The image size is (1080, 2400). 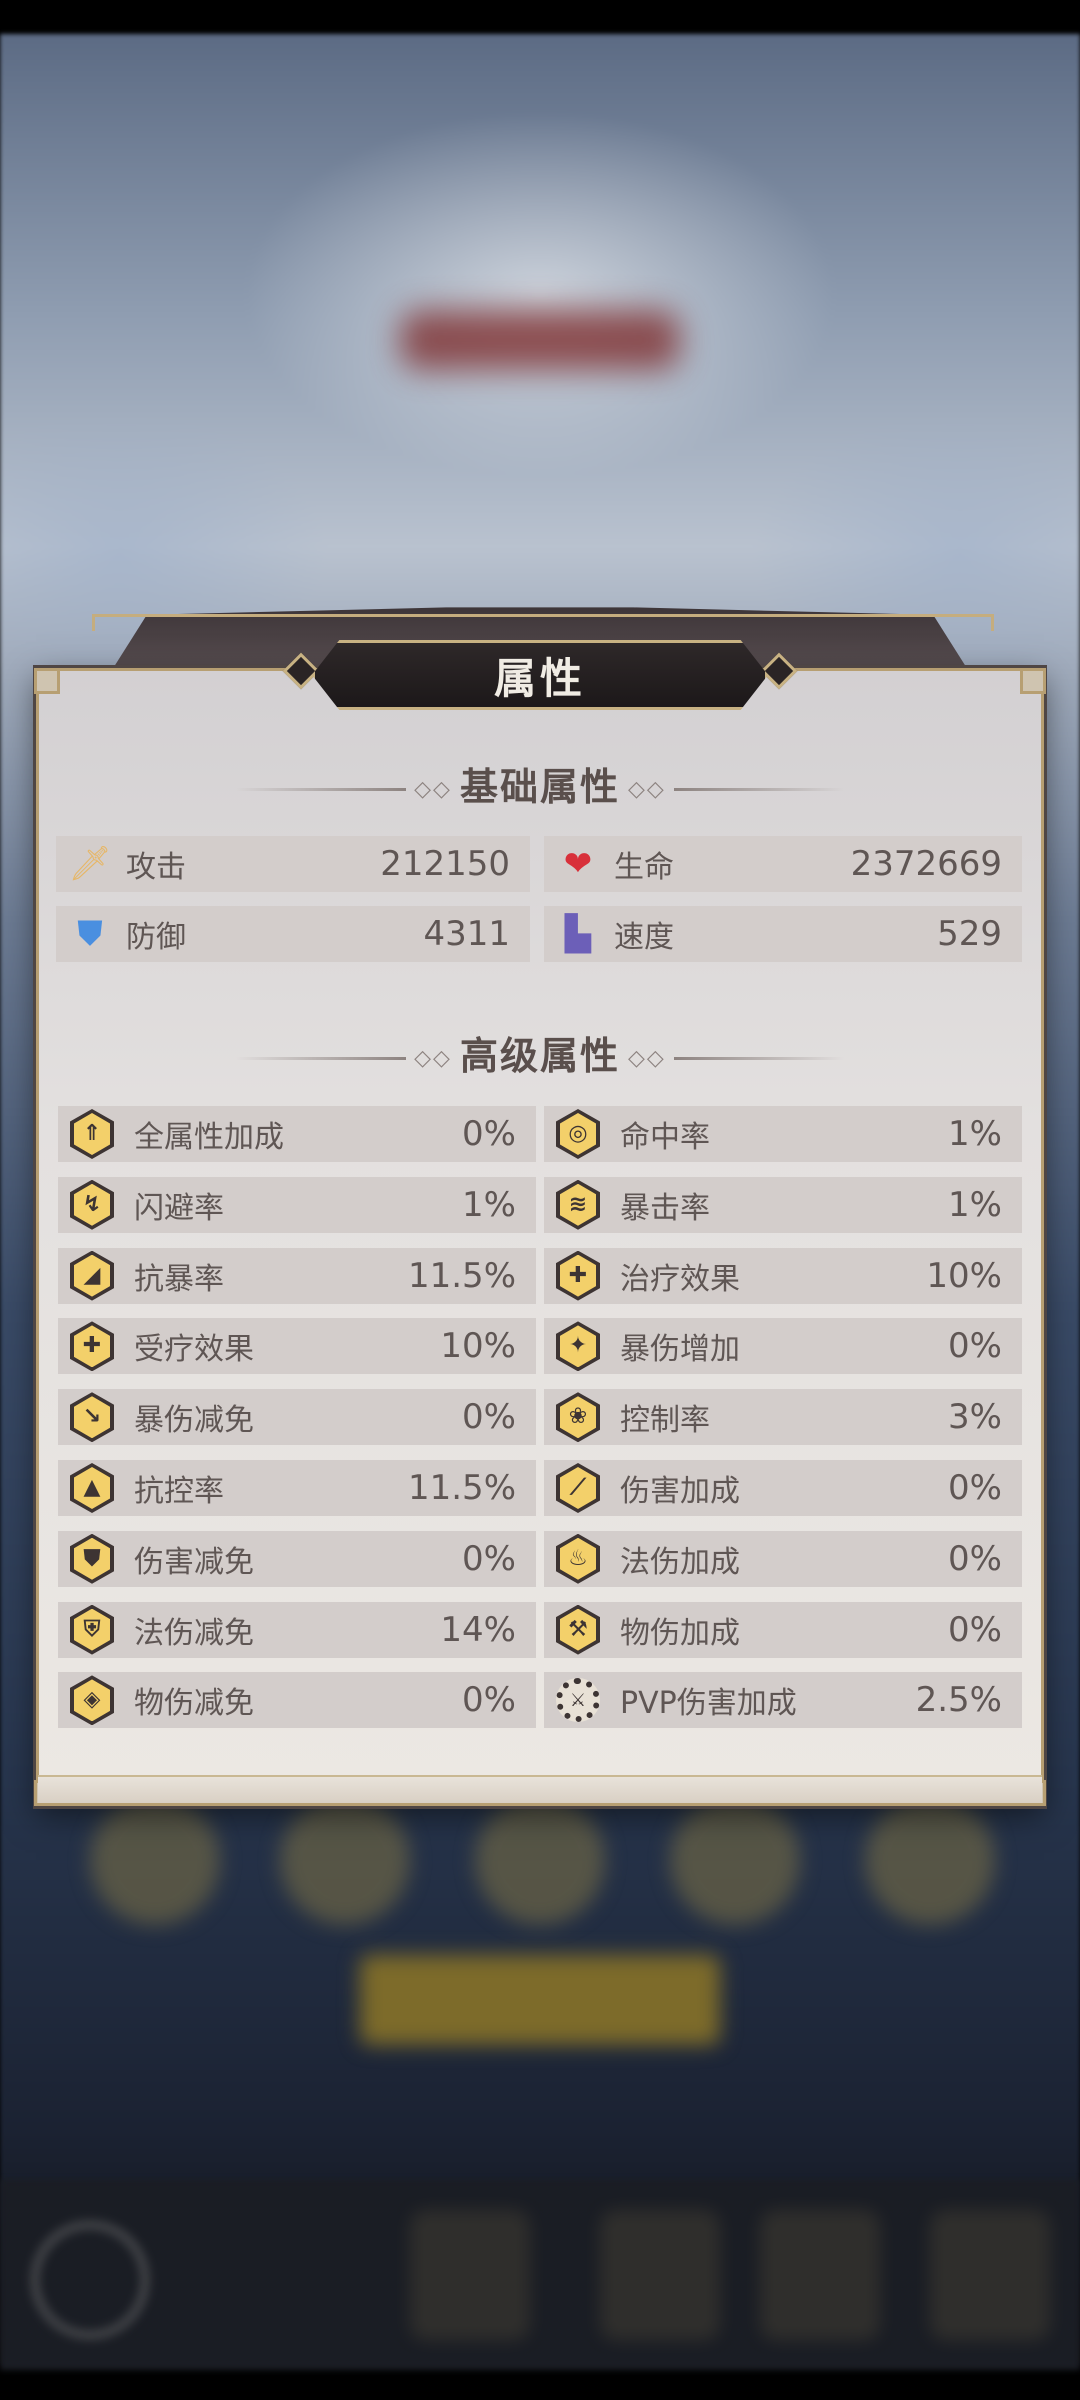 What do you see at coordinates (297, 1629) in the screenshot?
I see `stat-row: ⛨ 法伤减免 14%` at bounding box center [297, 1629].